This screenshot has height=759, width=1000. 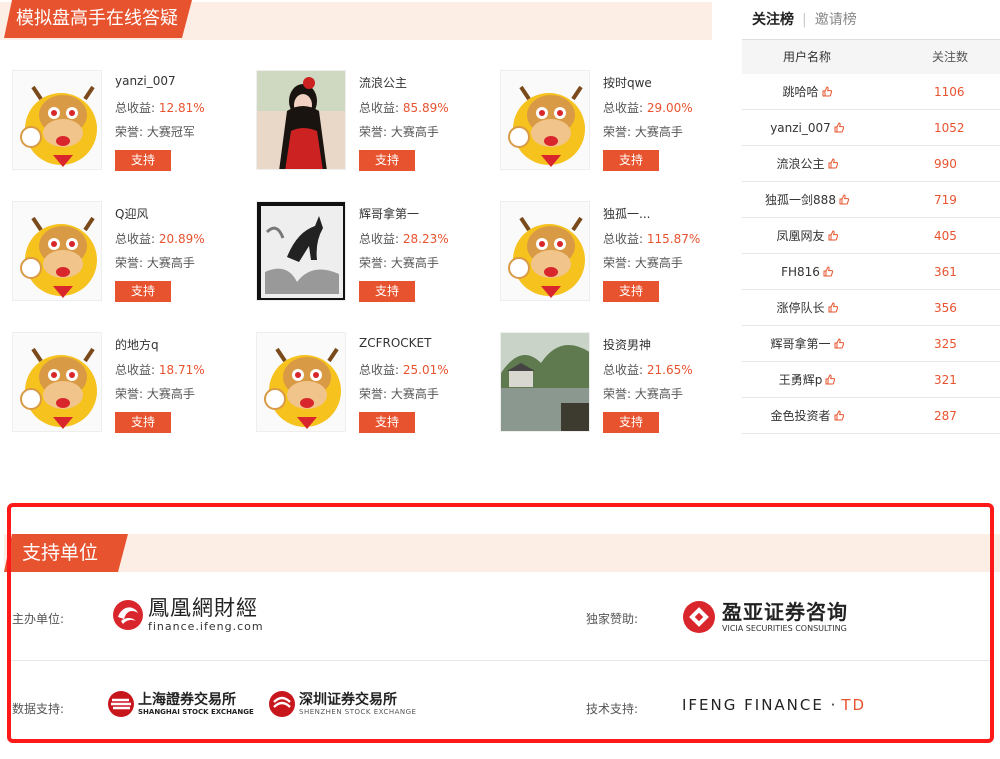 What do you see at coordinates (800, 92) in the screenshot?
I see `ranking-user-link: 跳哈哈` at bounding box center [800, 92].